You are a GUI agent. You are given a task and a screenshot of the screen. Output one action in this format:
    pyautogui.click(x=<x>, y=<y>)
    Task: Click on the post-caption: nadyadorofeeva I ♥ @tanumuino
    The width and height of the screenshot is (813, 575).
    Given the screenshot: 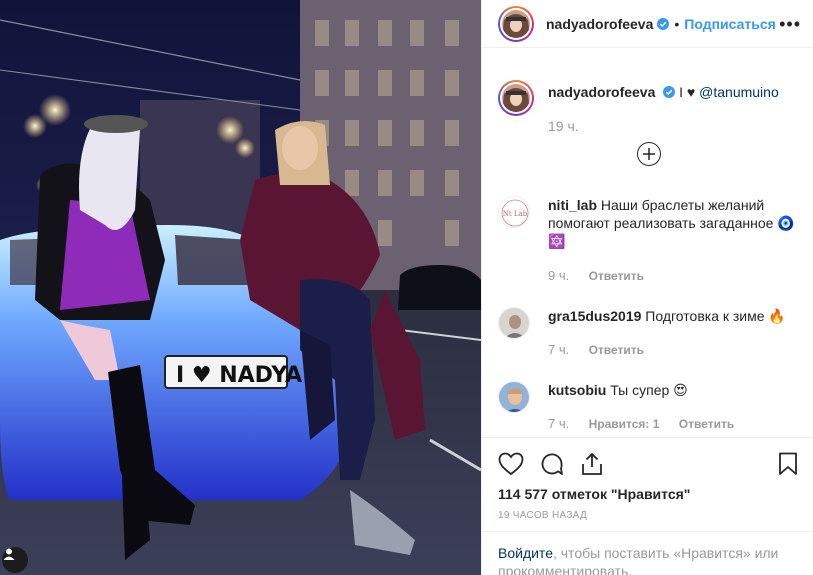 What is the action you would take?
    pyautogui.click(x=638, y=98)
    